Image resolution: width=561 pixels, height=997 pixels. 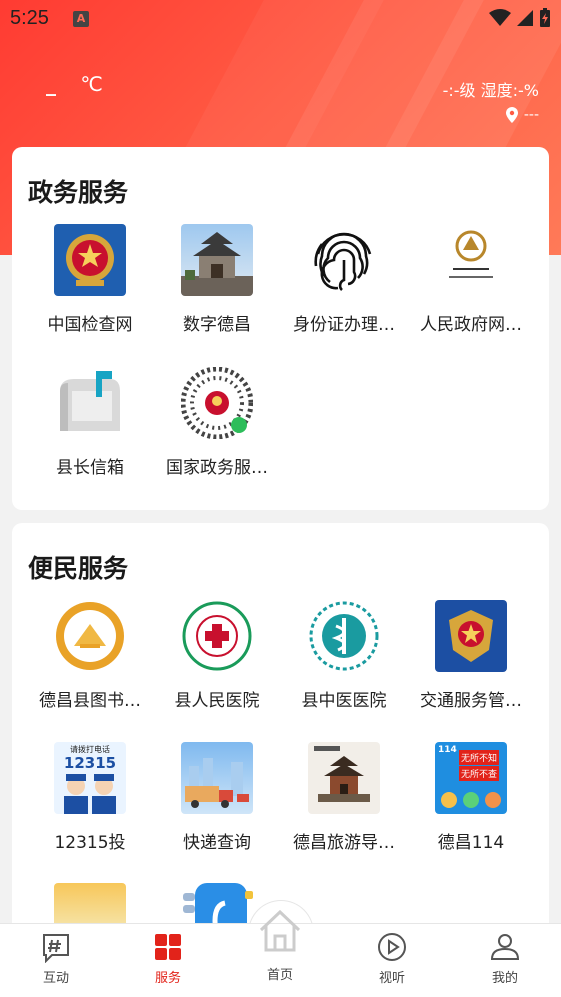 I want to click on service-label: 12315投, so click(x=90, y=843).